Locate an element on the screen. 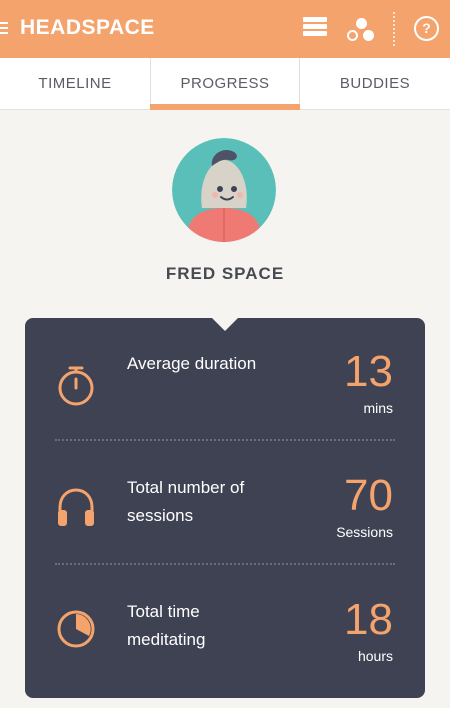 This screenshot has width=450, height=708. app-title: HEADSPACE is located at coordinates (87, 27).